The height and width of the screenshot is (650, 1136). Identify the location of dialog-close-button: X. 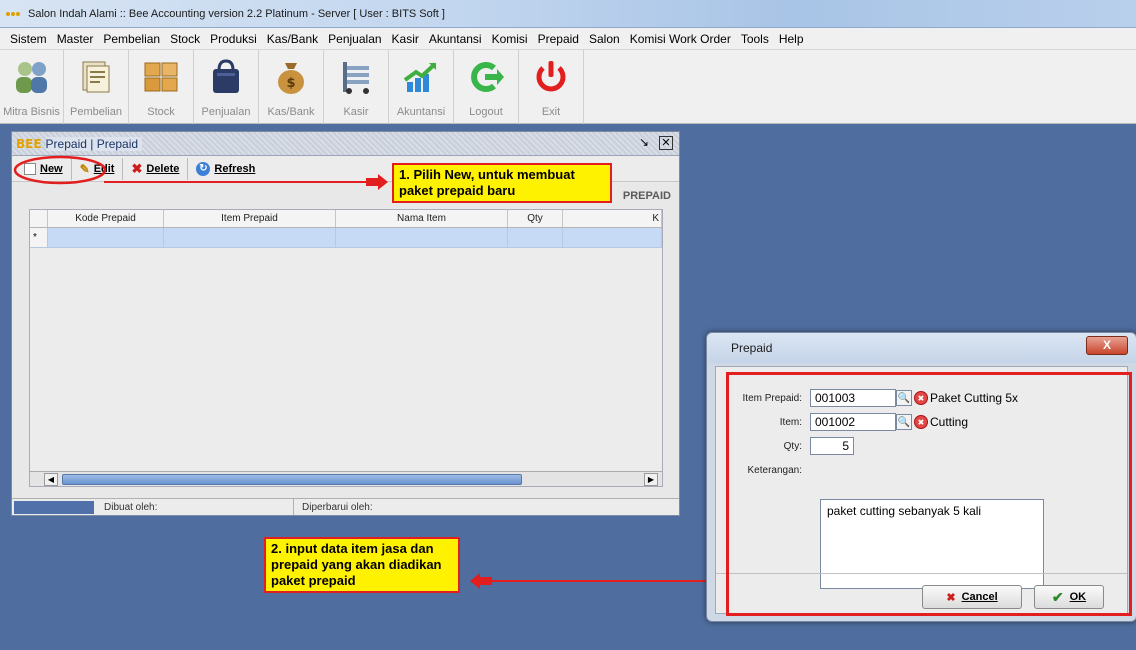
(1107, 345).